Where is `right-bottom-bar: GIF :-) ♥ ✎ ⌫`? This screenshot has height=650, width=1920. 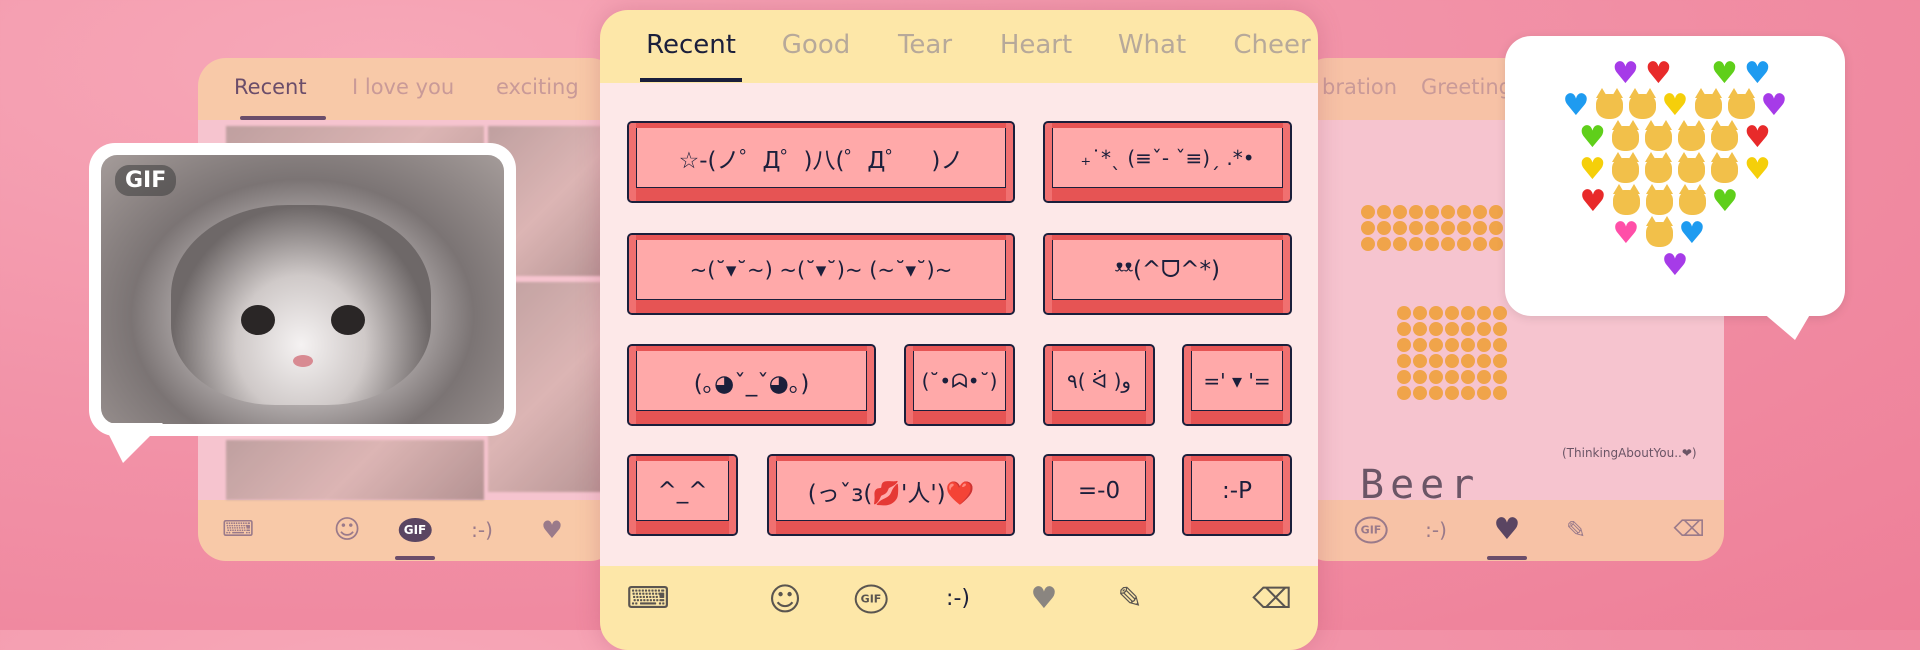
right-bottom-bar: GIF :-) ♥ ✎ ⌫ is located at coordinates (1512, 530).